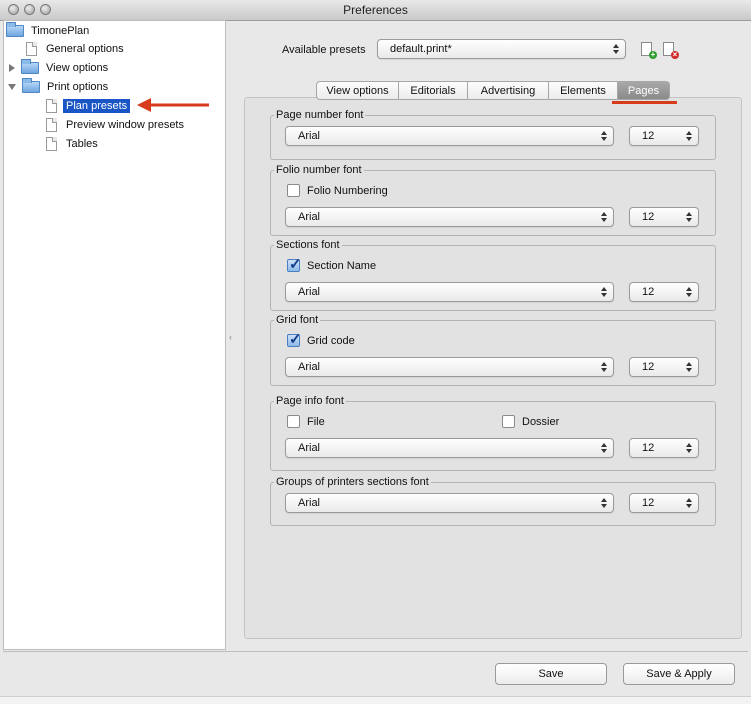  I want to click on presets-select: default.print*, so click(501, 49).